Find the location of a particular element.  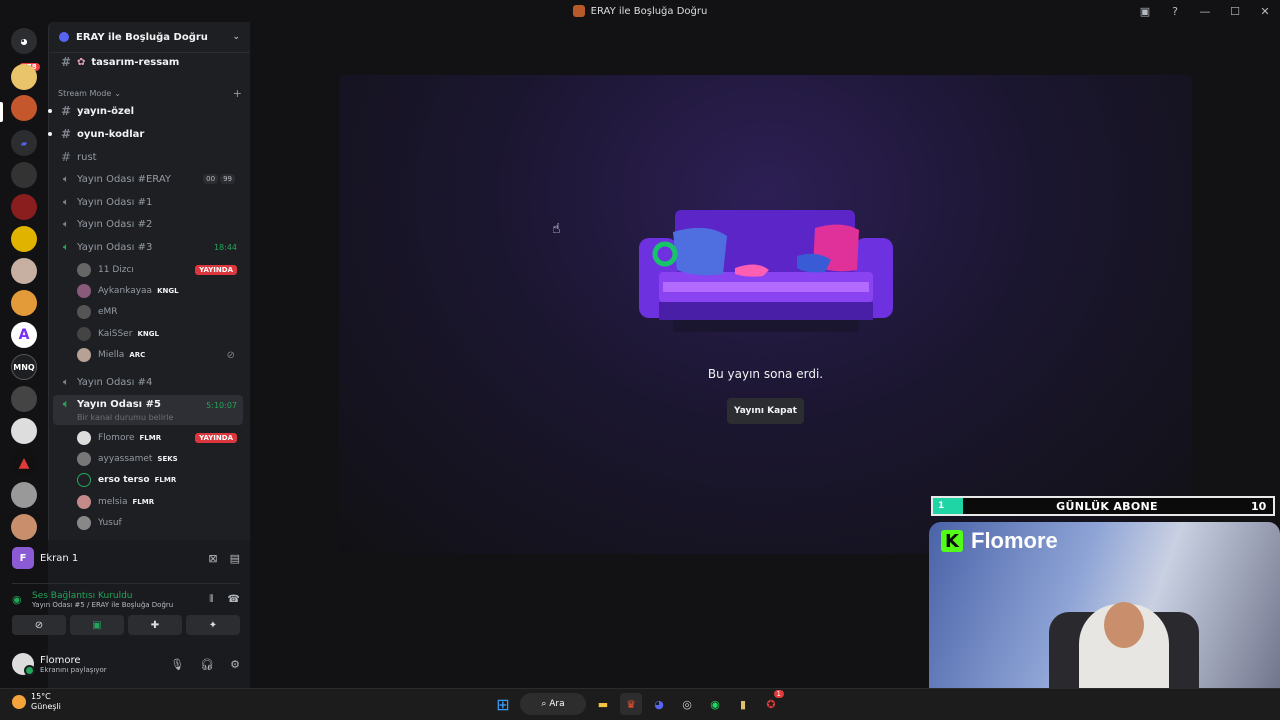

obs-icon: ◎ is located at coordinates (687, 704).